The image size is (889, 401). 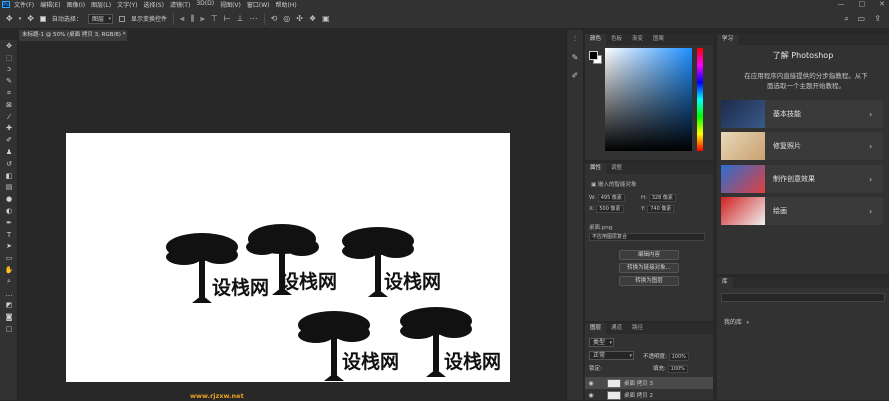 What do you see at coordinates (735, 322) in the screenshot?
I see `library-dropdown: 我的库` at bounding box center [735, 322].